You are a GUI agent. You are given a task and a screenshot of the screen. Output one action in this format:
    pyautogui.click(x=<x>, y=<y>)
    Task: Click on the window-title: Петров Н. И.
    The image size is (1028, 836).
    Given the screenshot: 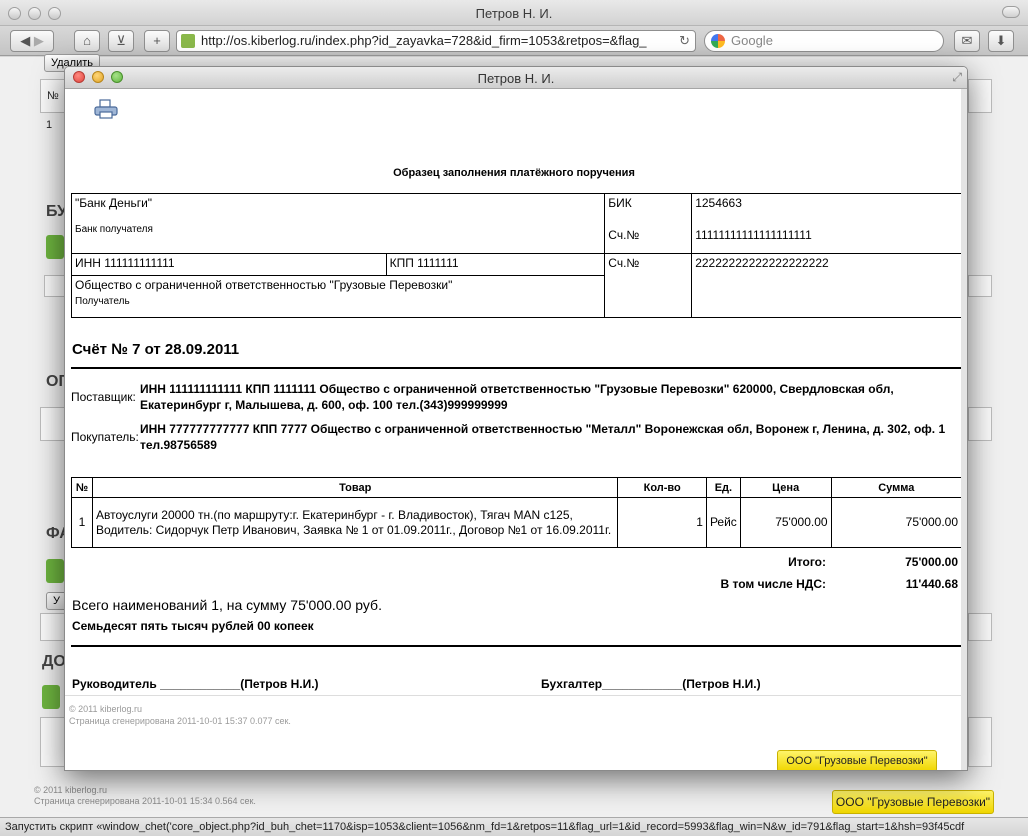 What is the action you would take?
    pyautogui.click(x=514, y=13)
    